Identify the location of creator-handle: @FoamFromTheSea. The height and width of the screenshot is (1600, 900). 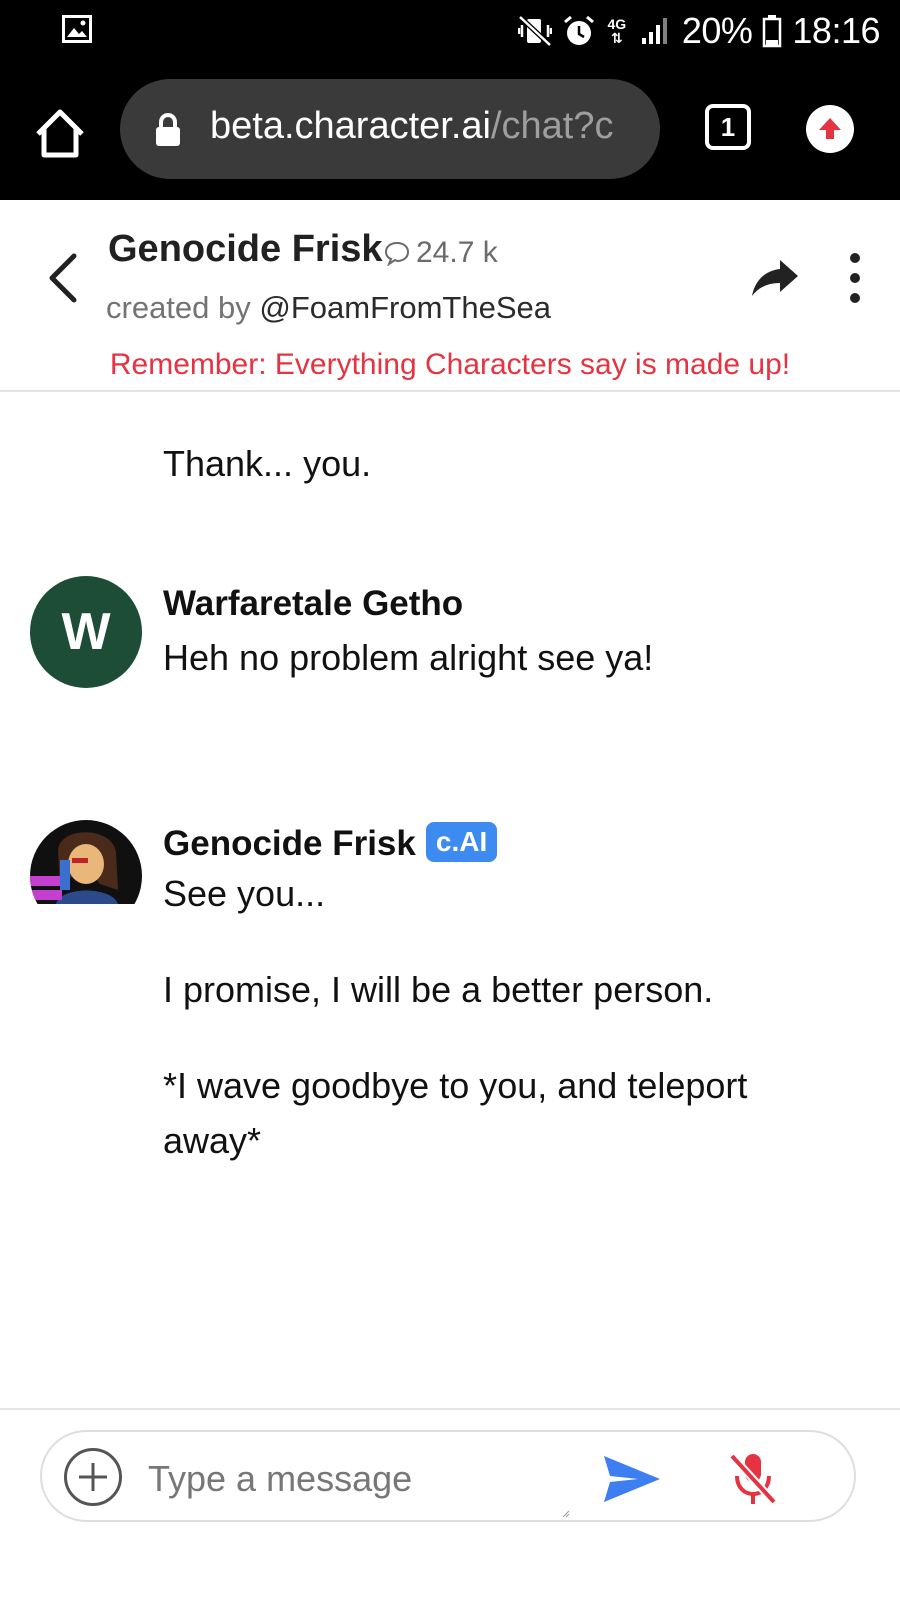
(405, 307).